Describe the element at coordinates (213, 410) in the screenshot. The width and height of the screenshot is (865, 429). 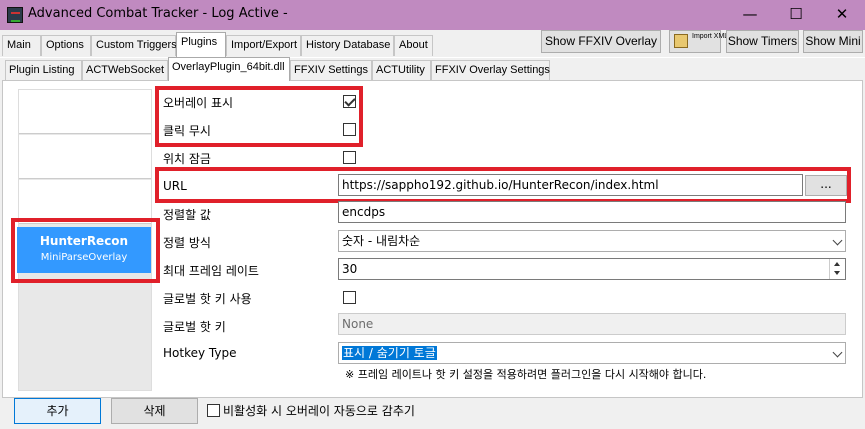
I see `auto-hide-checkbox` at that location.